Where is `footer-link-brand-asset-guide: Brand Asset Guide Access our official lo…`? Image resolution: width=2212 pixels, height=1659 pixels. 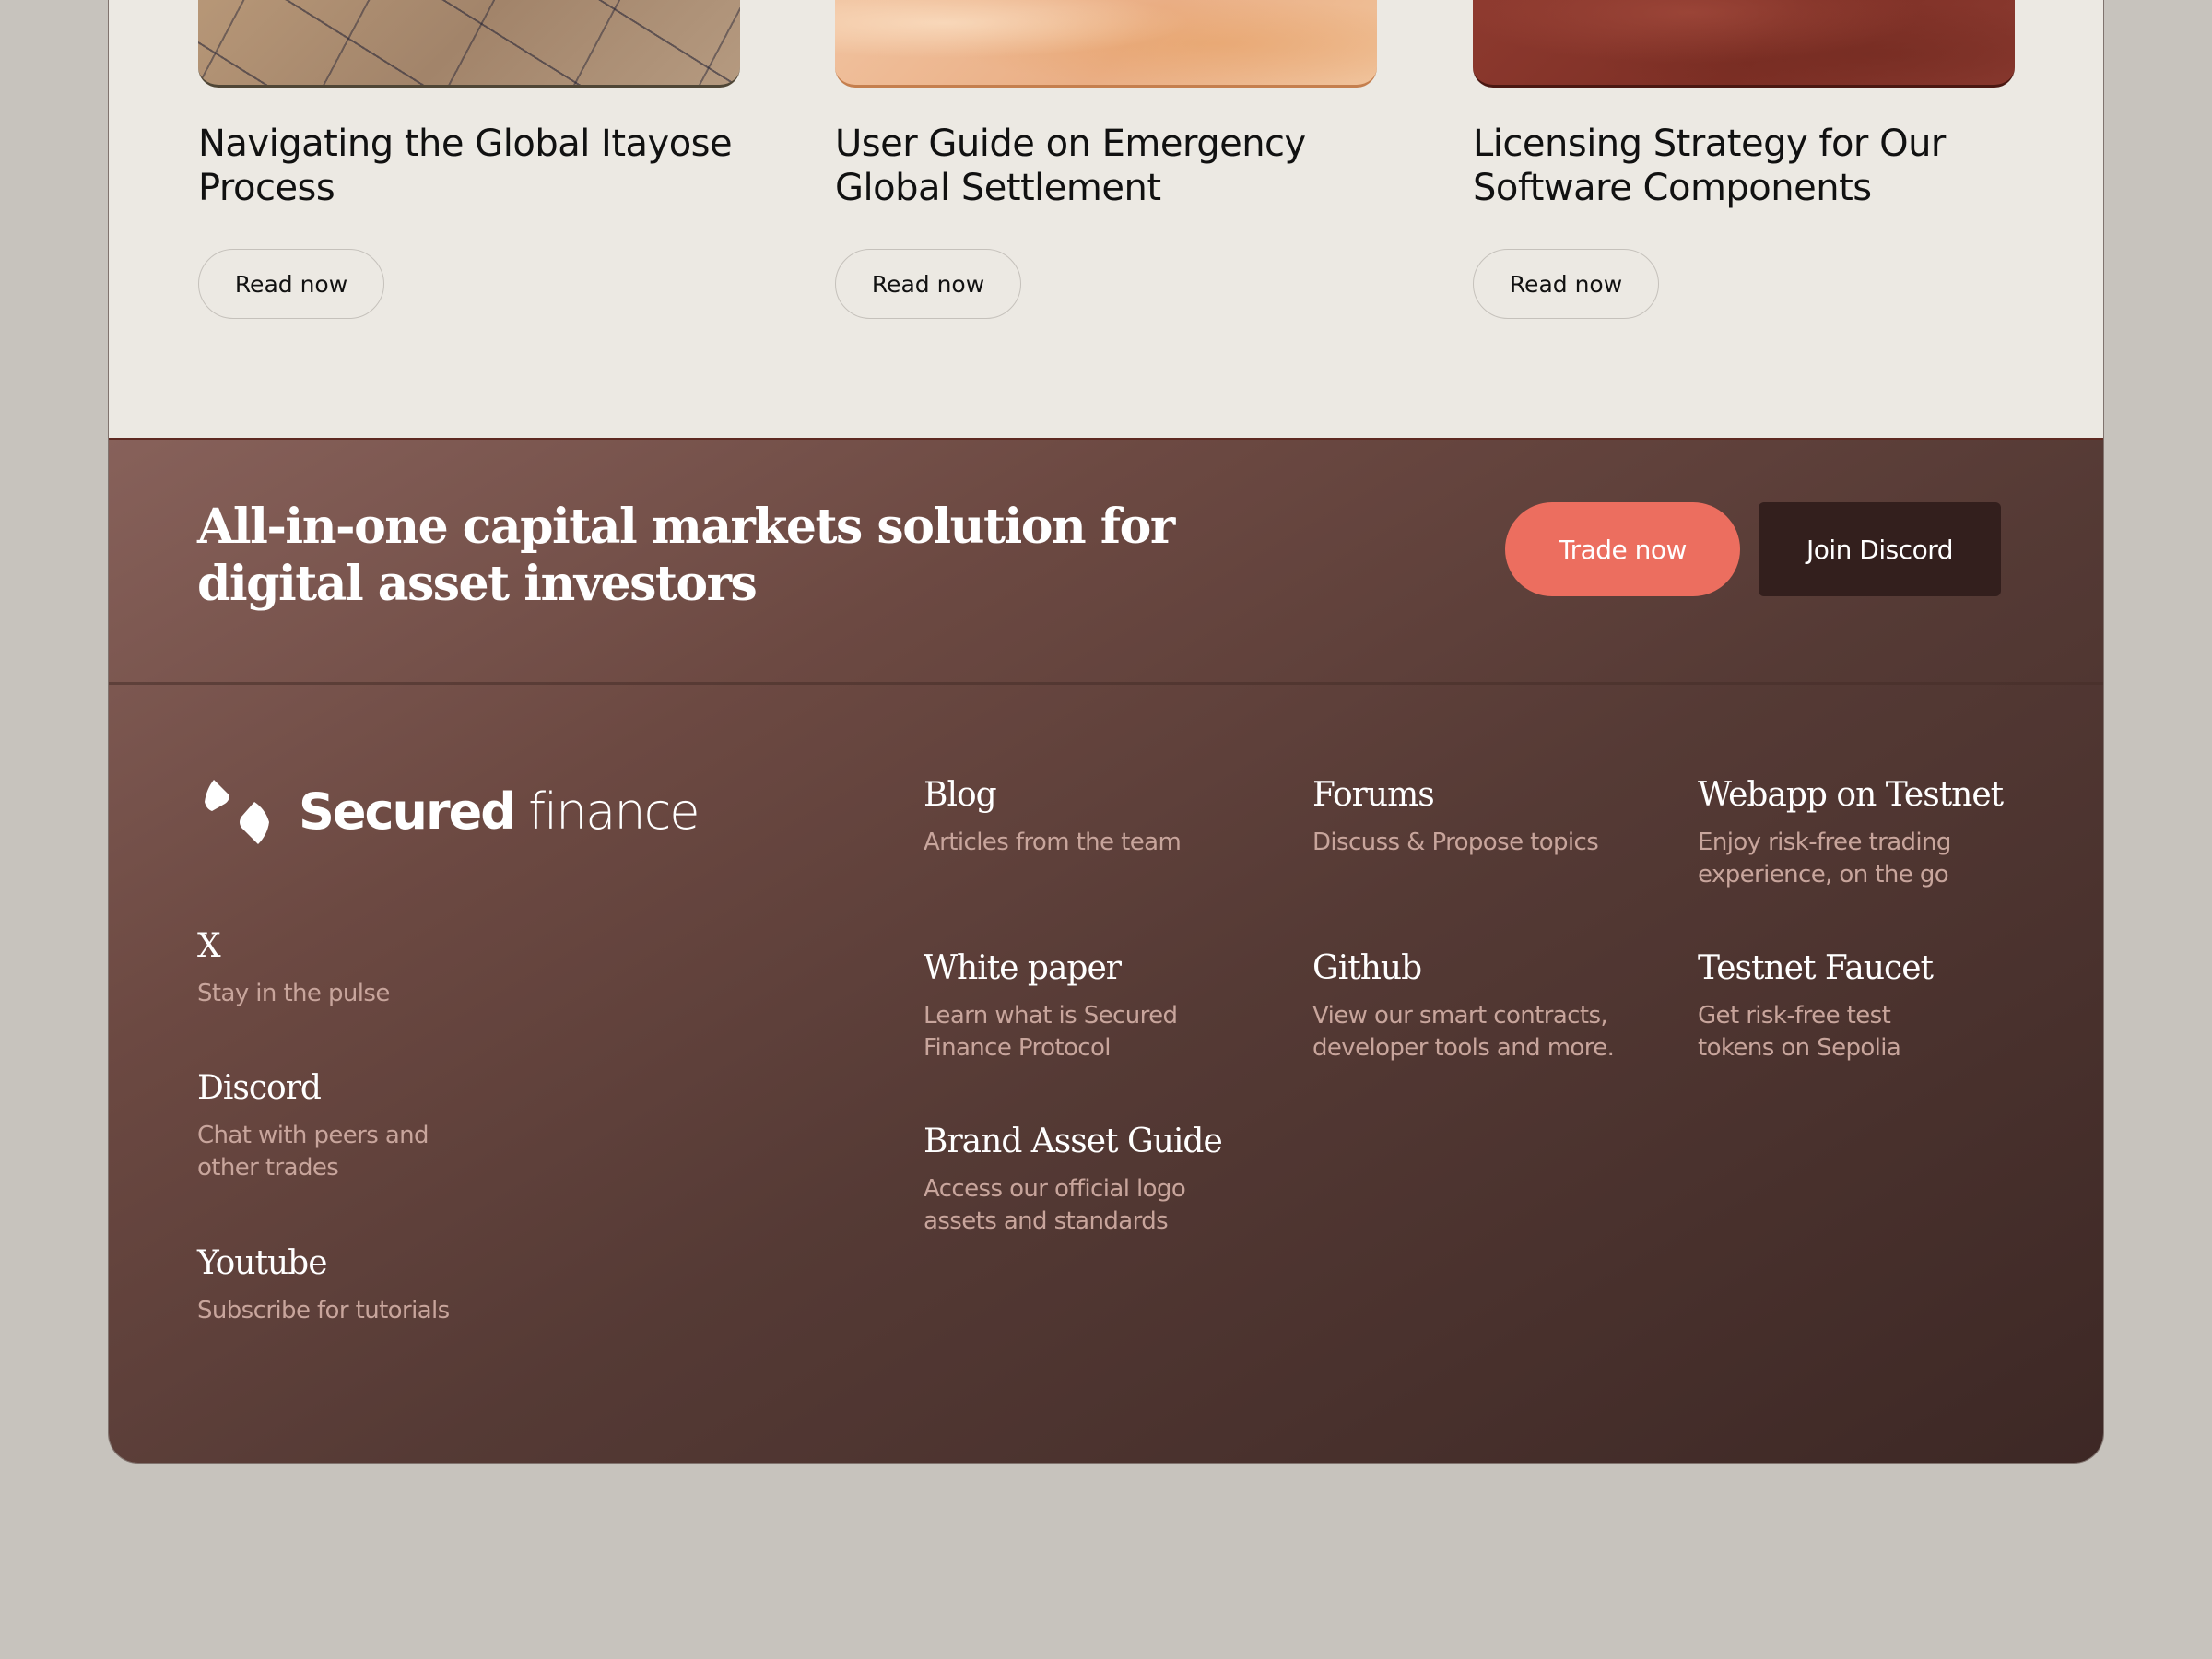
footer-link-brand-asset-guide: Brand Asset Guide Access our official lo… is located at coordinates (1117, 1180).